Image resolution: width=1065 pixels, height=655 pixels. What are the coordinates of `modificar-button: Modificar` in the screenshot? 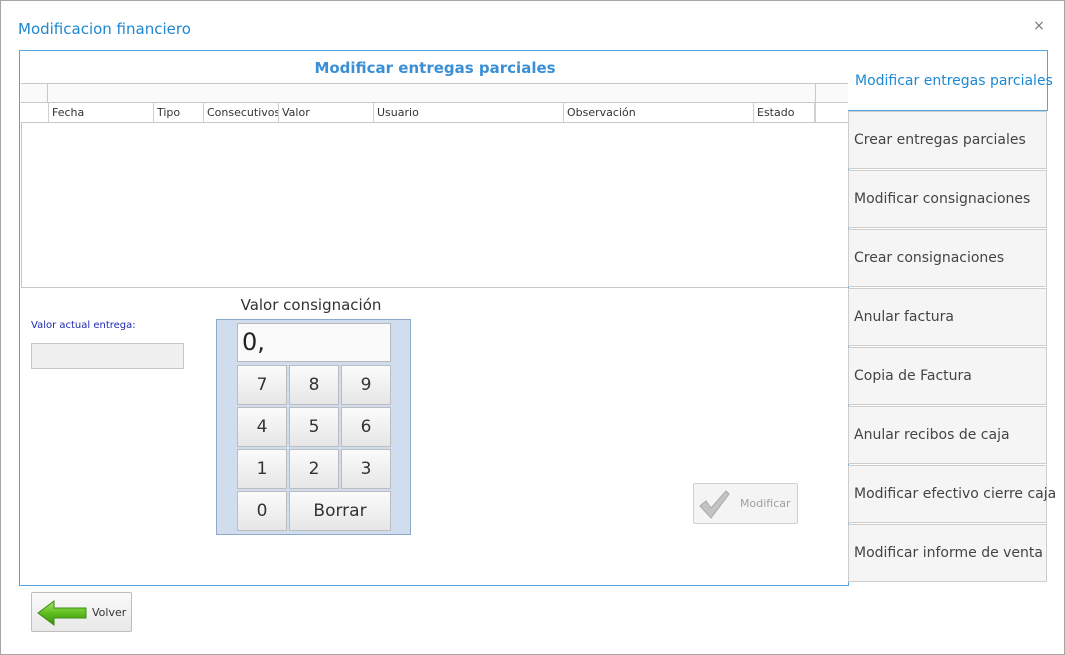 It's located at (745, 503).